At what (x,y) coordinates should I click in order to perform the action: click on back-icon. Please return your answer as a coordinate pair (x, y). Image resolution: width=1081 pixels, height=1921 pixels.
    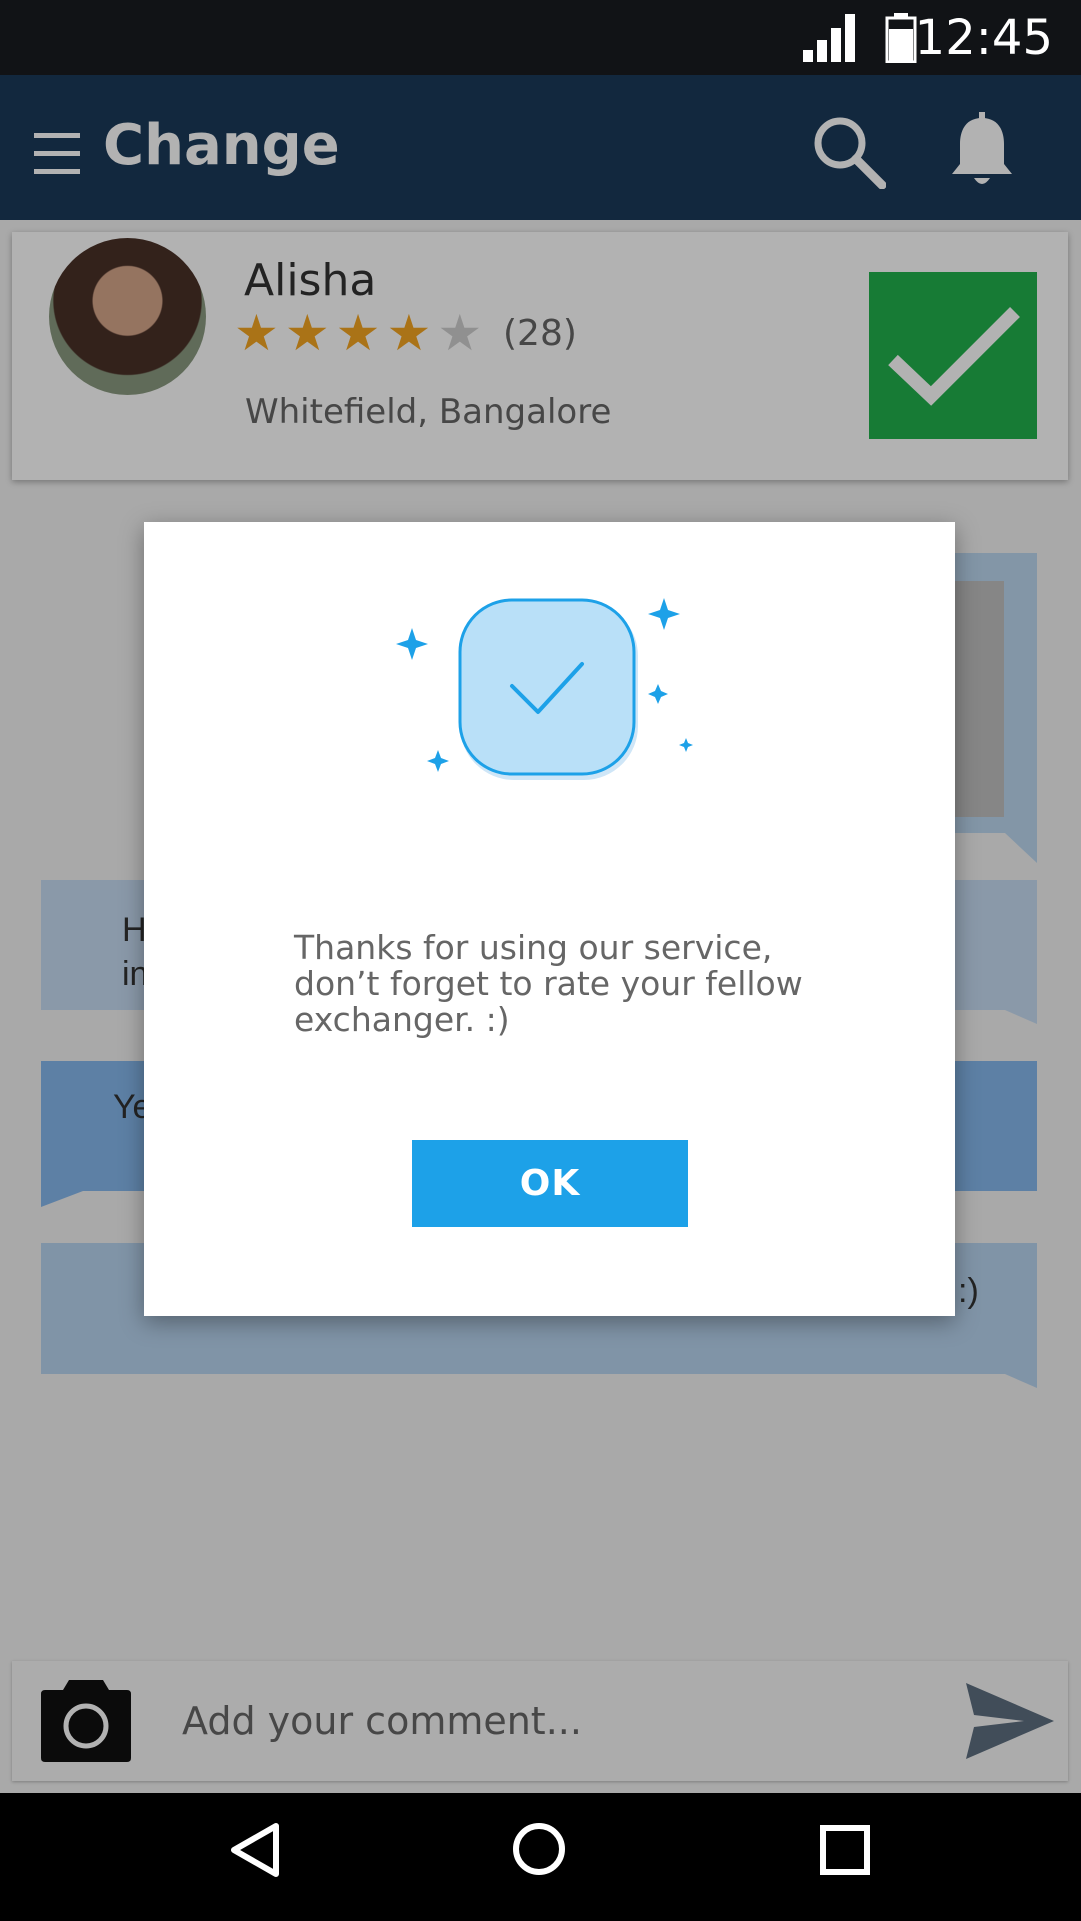
    Looking at the image, I should click on (254, 1850).